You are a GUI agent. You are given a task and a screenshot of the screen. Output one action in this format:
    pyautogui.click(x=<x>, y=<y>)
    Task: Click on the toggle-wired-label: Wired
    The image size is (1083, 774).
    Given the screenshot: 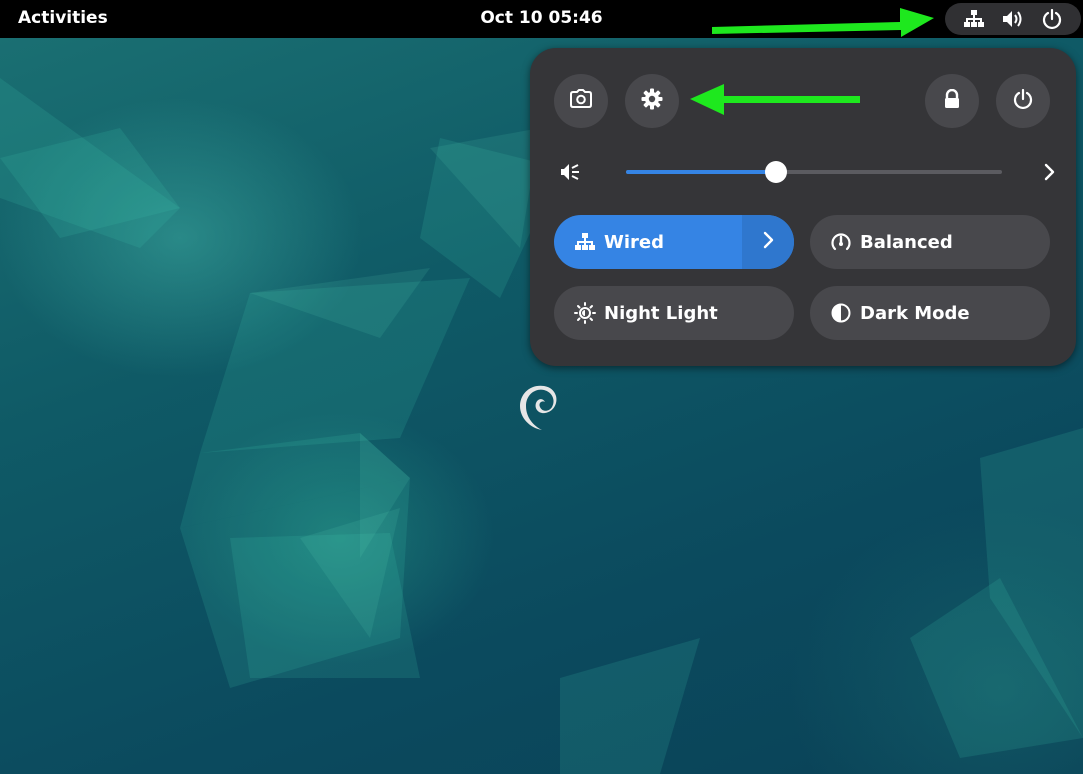 What is the action you would take?
    pyautogui.click(x=634, y=242)
    